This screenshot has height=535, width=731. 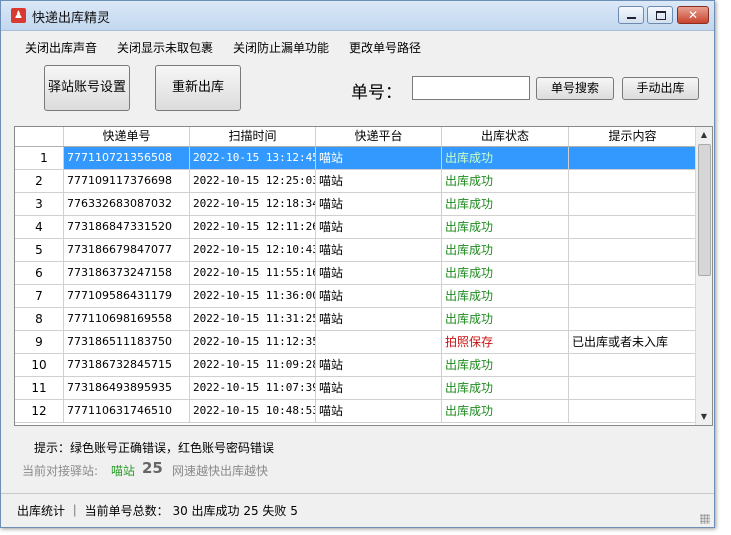 What do you see at coordinates (505, 136) in the screenshot?
I see `header-status: 出库状态` at bounding box center [505, 136].